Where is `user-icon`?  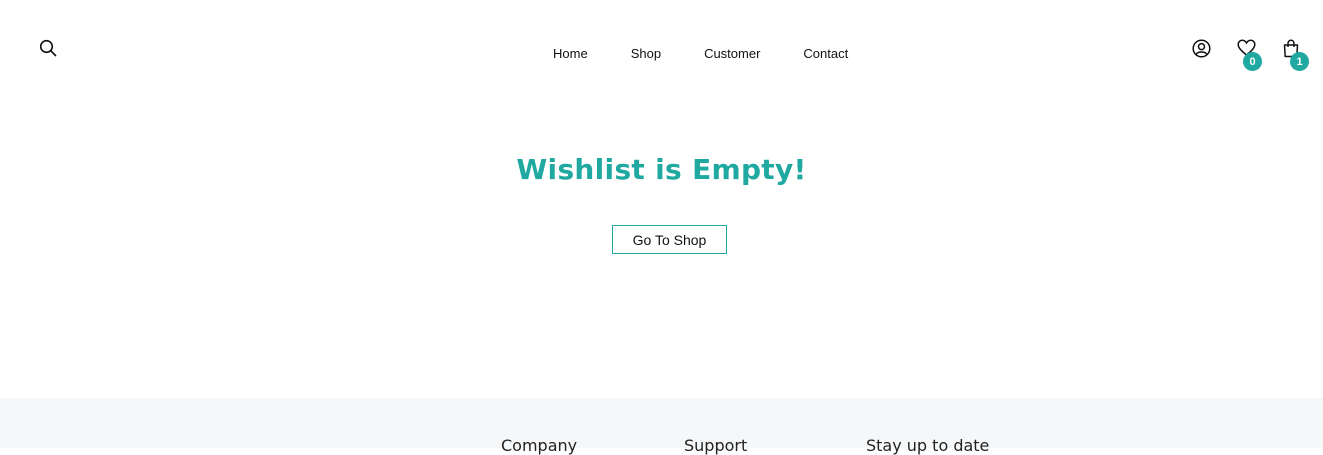 user-icon is located at coordinates (1201, 48).